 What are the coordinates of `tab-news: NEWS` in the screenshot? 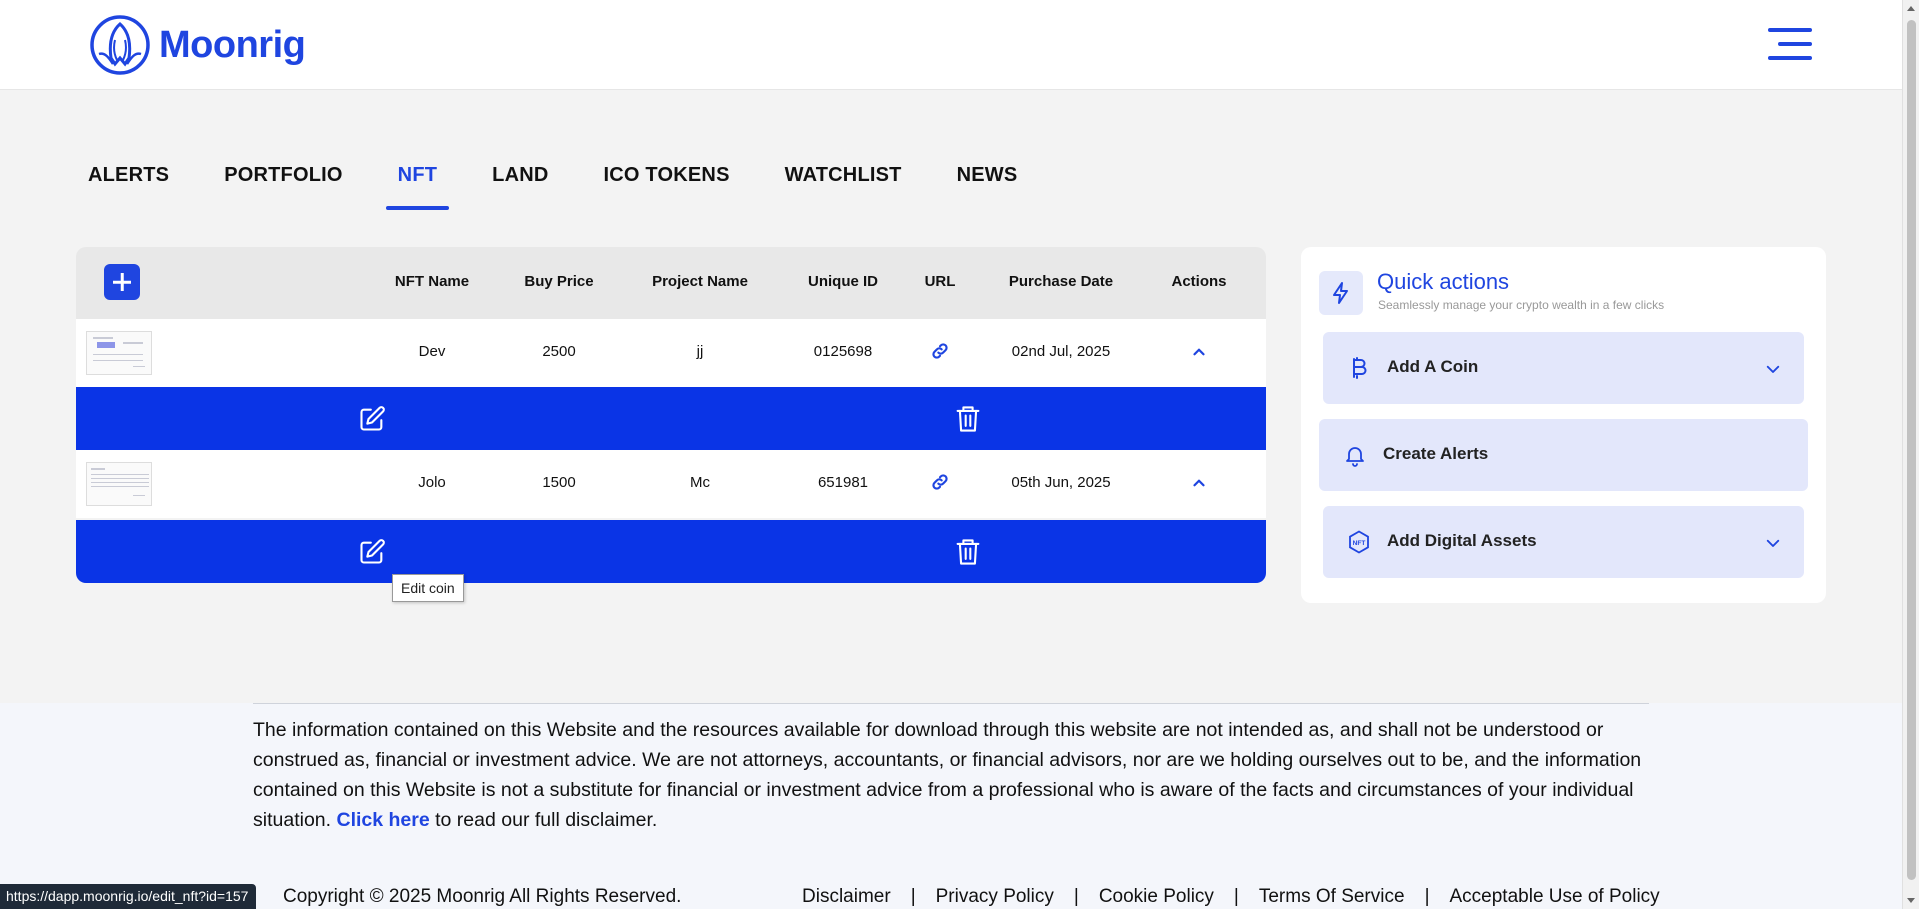 It's located at (987, 185).